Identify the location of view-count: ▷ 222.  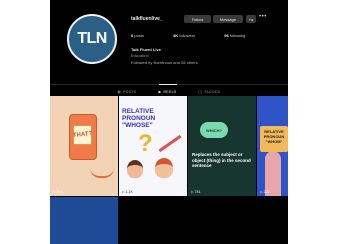
(265, 192).